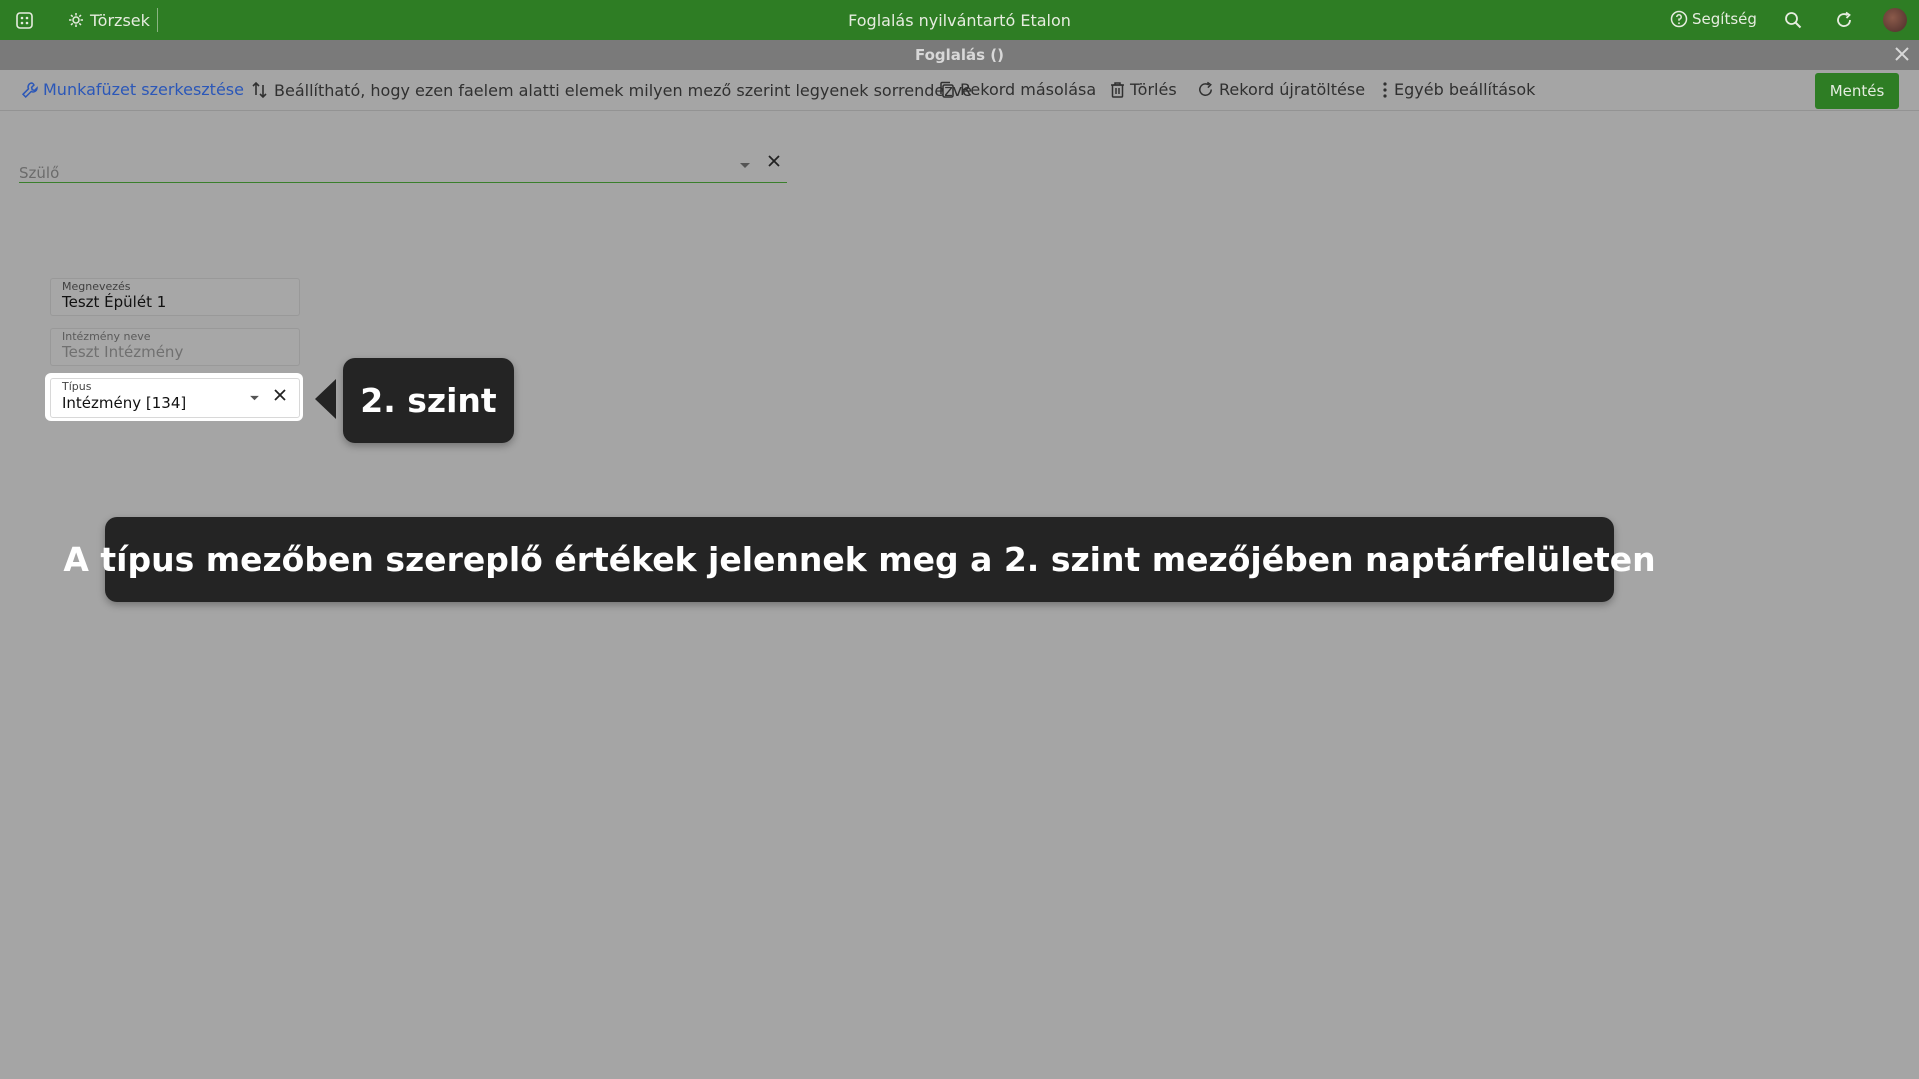 The image size is (1919, 1079). I want to click on institution-value: Teszt Intézmény, so click(123, 352).